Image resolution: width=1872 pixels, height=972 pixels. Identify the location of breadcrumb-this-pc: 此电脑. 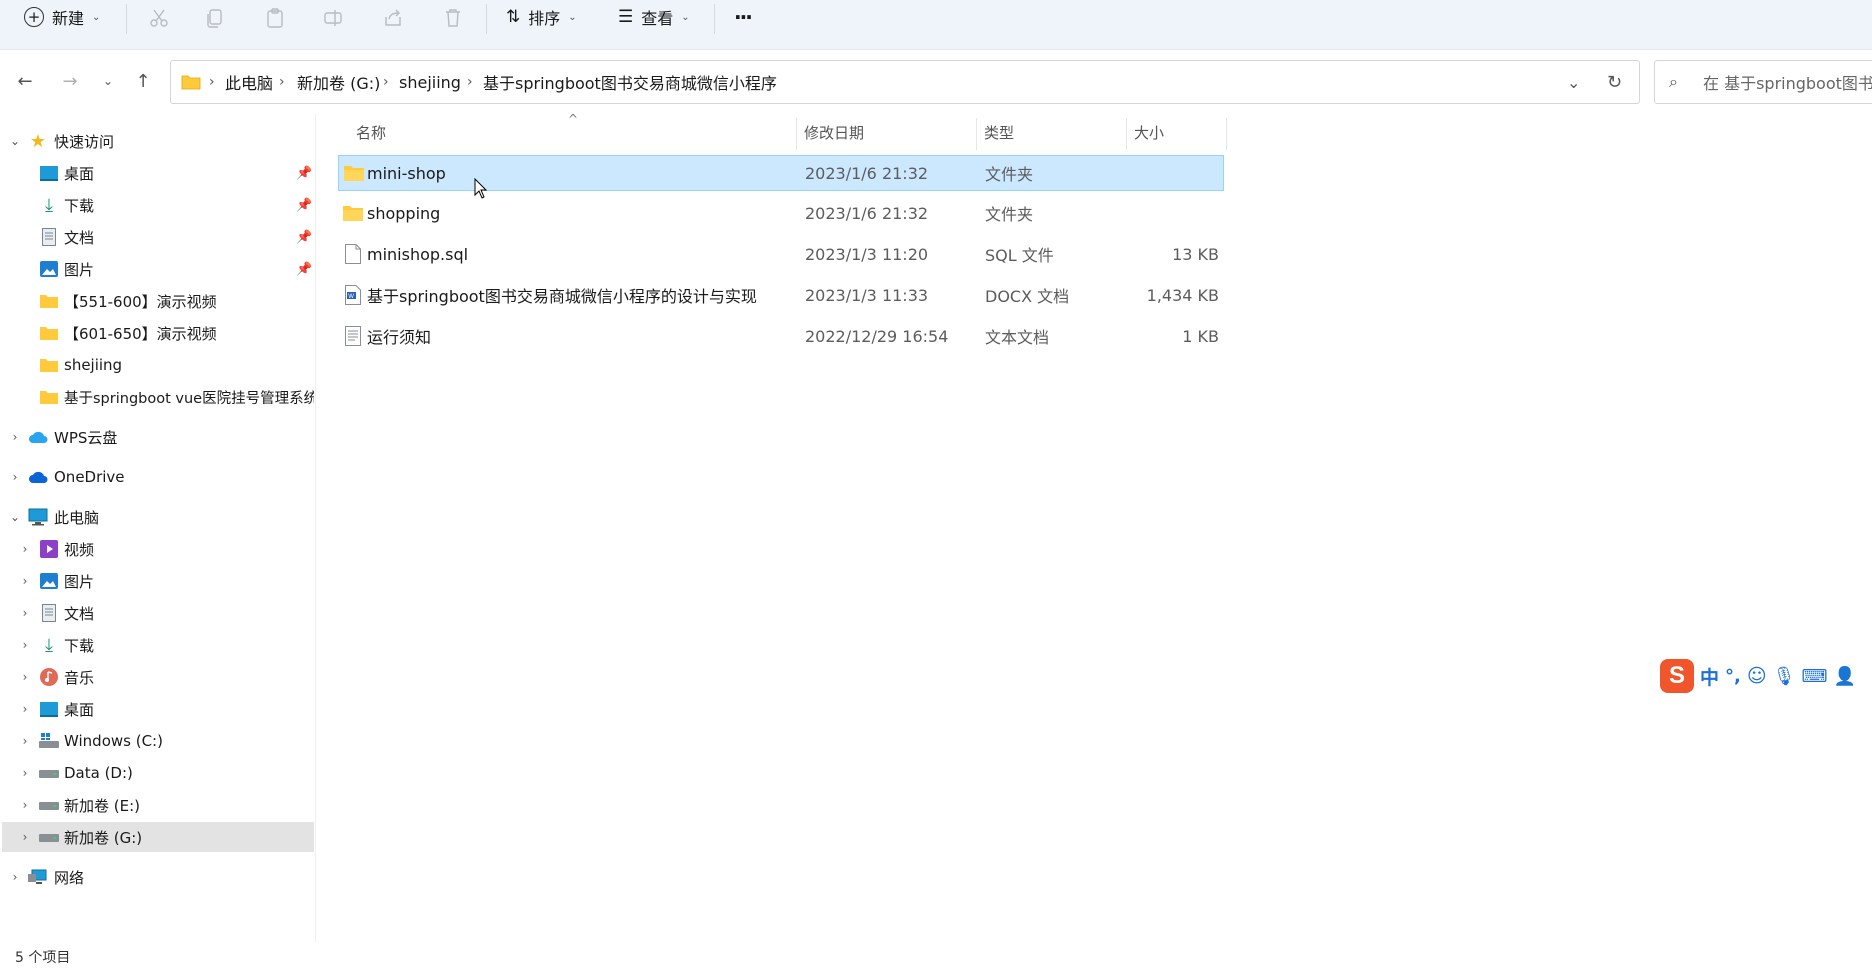
(249, 82).